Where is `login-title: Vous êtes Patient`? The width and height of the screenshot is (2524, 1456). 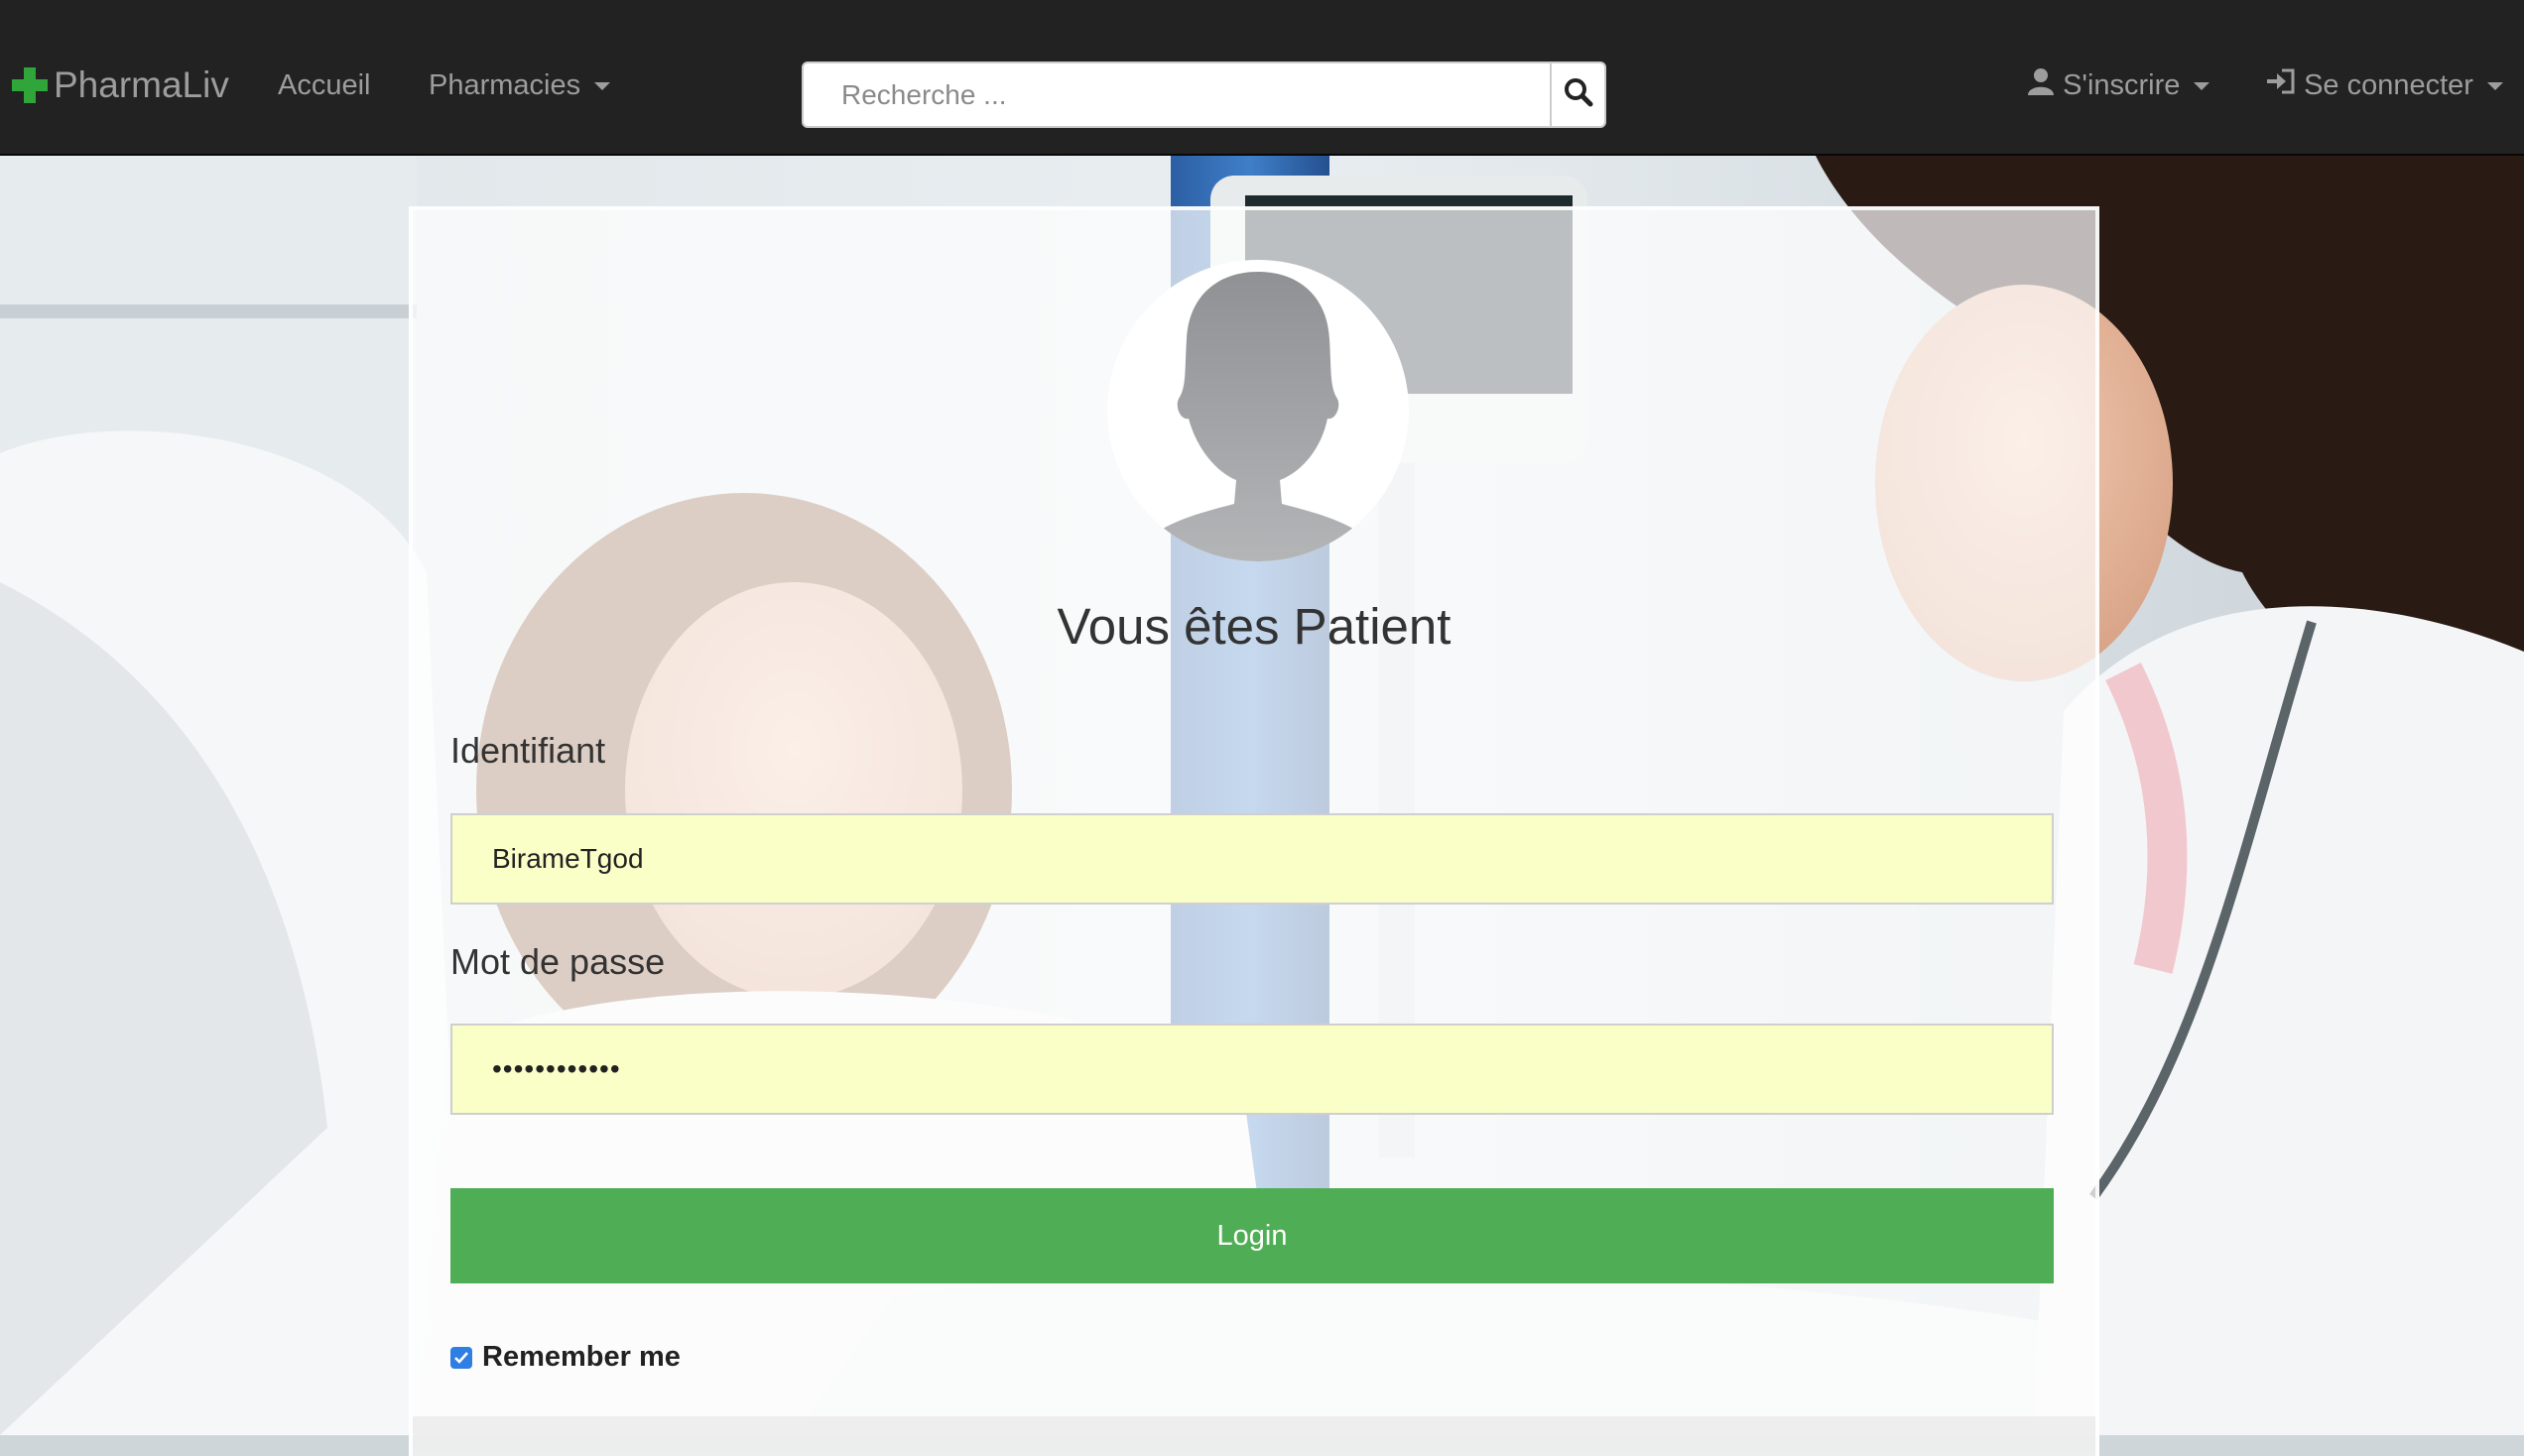 login-title: Vous êtes Patient is located at coordinates (1254, 626).